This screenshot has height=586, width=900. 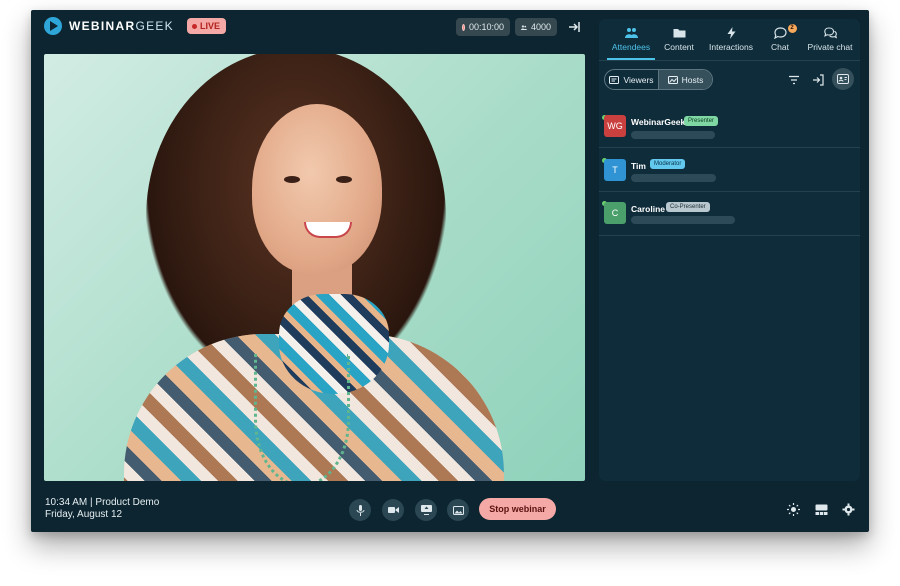 I want to click on avatar: T, so click(x=615, y=170).